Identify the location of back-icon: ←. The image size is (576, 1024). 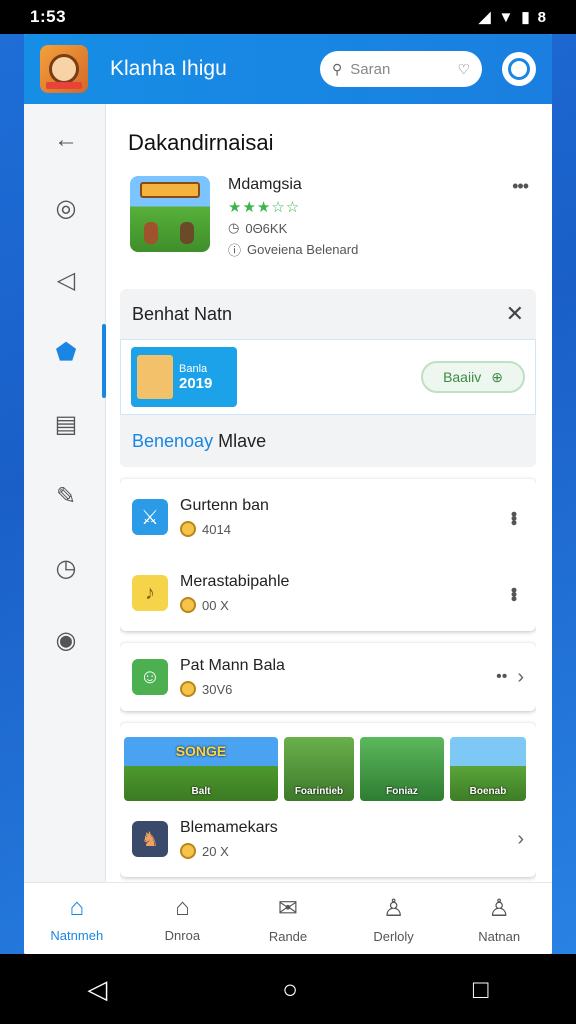
(66, 140).